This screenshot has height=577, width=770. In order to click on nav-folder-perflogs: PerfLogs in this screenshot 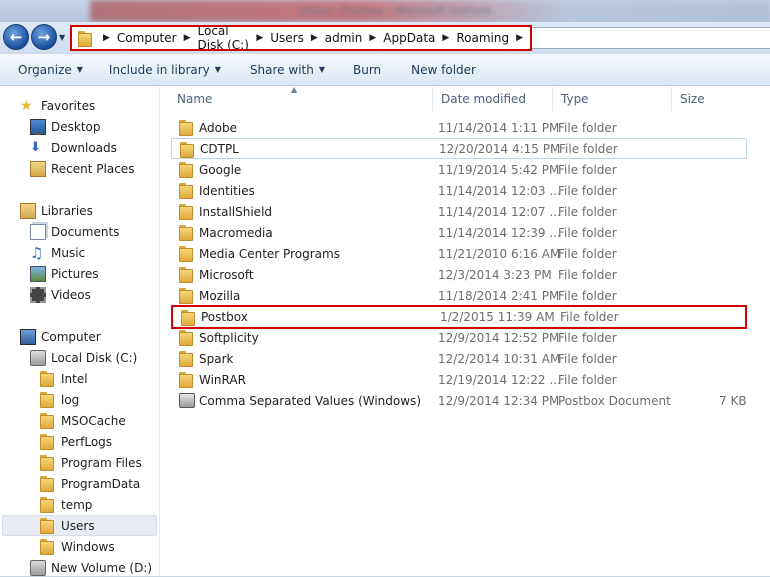, I will do `click(76, 441)`.